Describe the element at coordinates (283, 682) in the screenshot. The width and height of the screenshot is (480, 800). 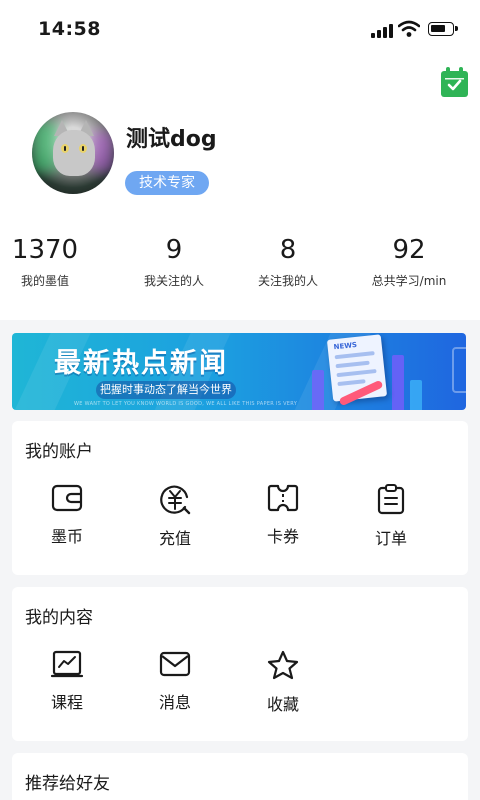
I see `content-item-favorites: 收藏` at that location.